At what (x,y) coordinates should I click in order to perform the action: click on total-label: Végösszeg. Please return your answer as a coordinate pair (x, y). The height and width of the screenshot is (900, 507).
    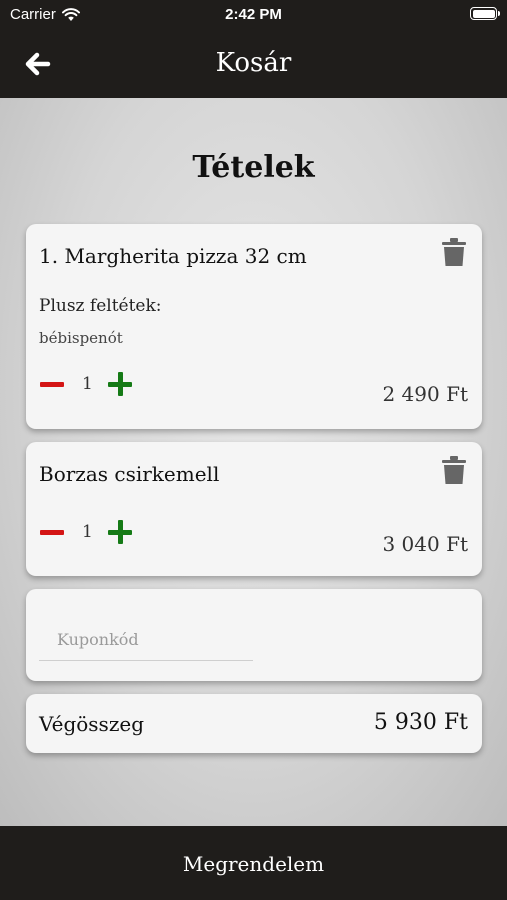
    Looking at the image, I should click on (91, 724).